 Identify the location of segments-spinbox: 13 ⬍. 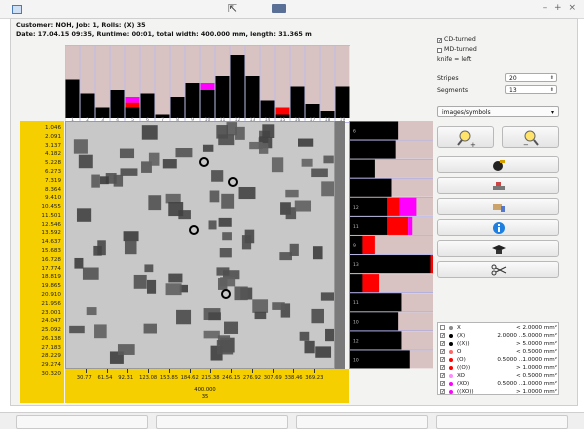
(531, 89).